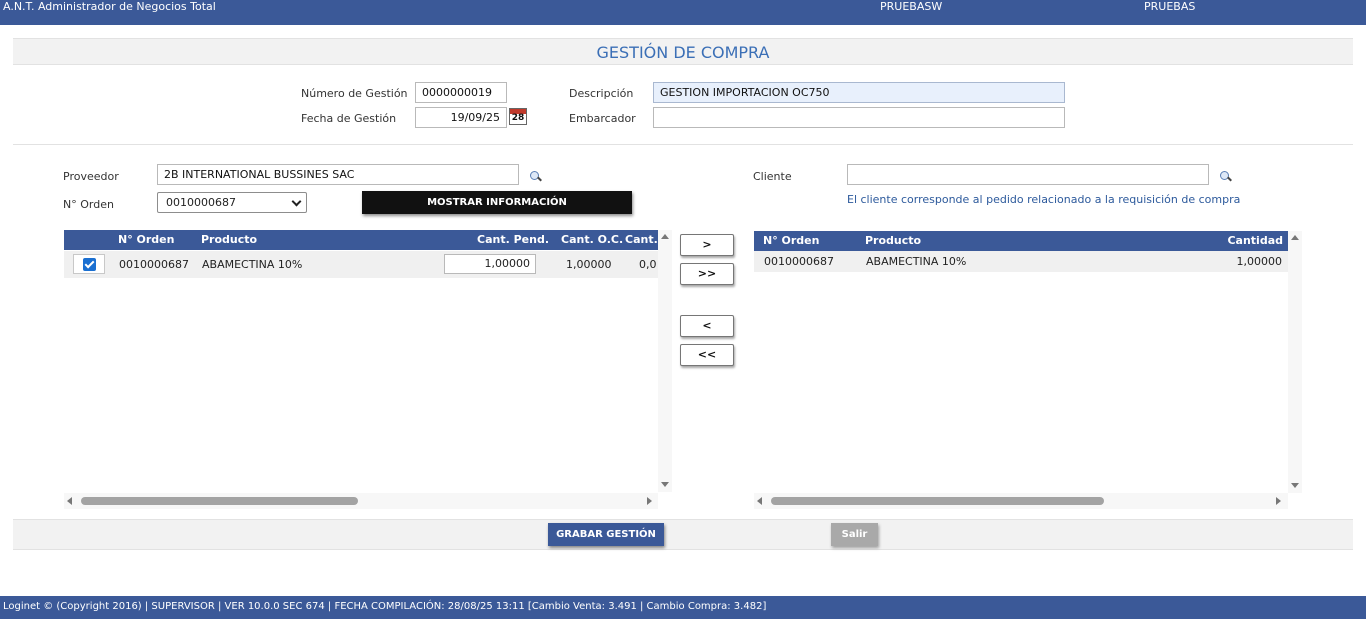  What do you see at coordinates (497, 202) in the screenshot?
I see `mostrar-informacion-button: MOSTRAR INFORMACIÓN` at bounding box center [497, 202].